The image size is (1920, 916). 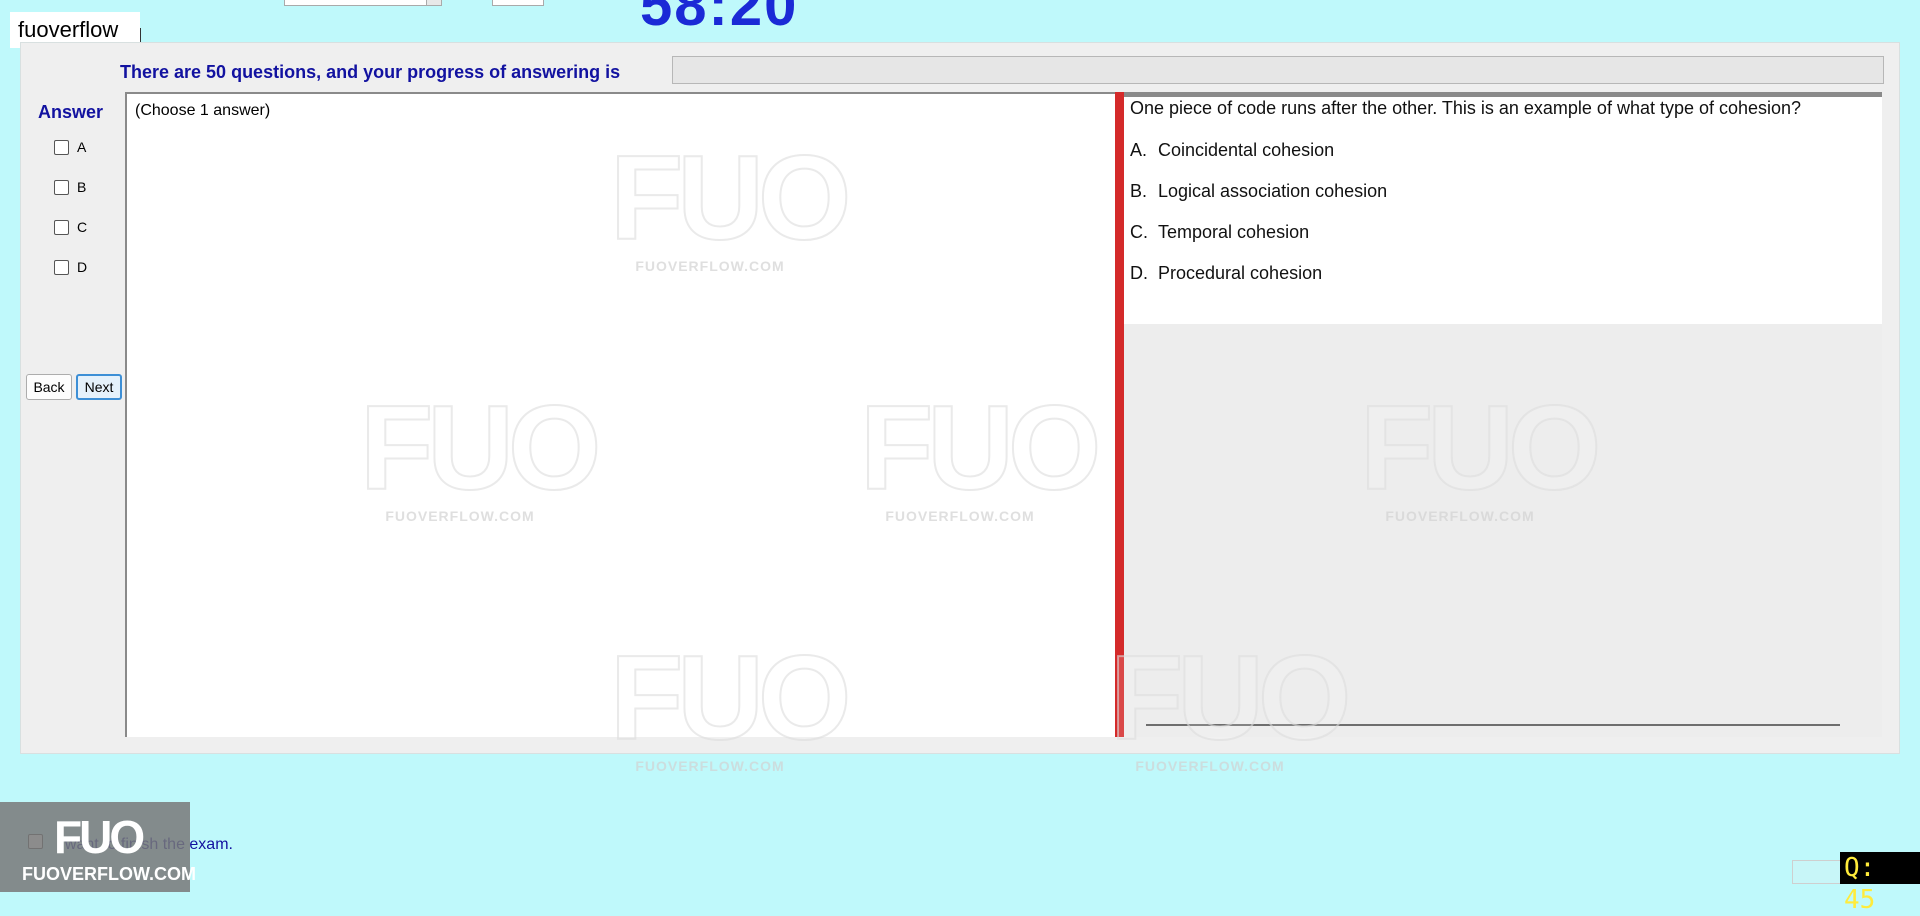 What do you see at coordinates (433, 2) in the screenshot?
I see `chevron-down-icon` at bounding box center [433, 2].